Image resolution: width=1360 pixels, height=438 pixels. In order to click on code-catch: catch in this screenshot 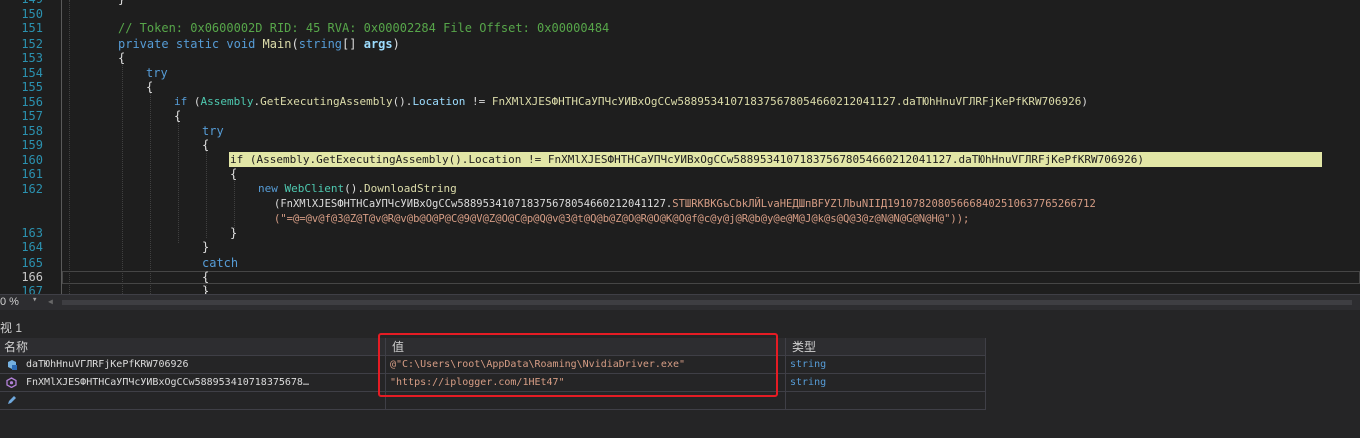, I will do `click(220, 263)`.